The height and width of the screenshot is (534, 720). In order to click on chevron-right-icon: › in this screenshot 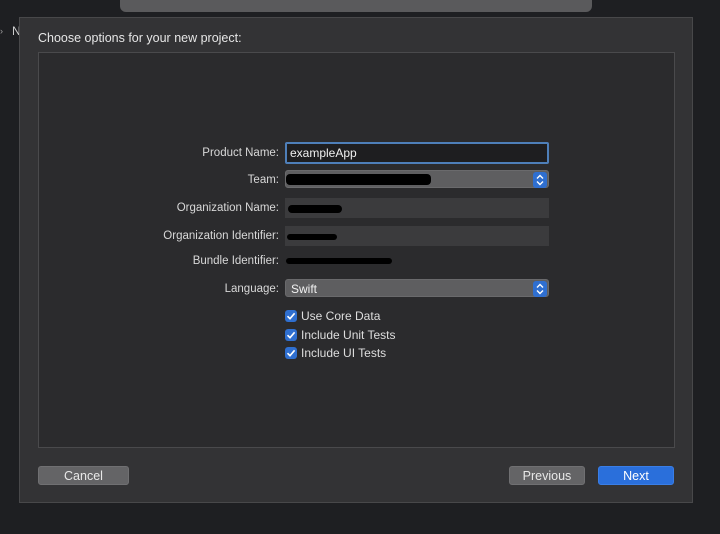, I will do `click(1, 31)`.